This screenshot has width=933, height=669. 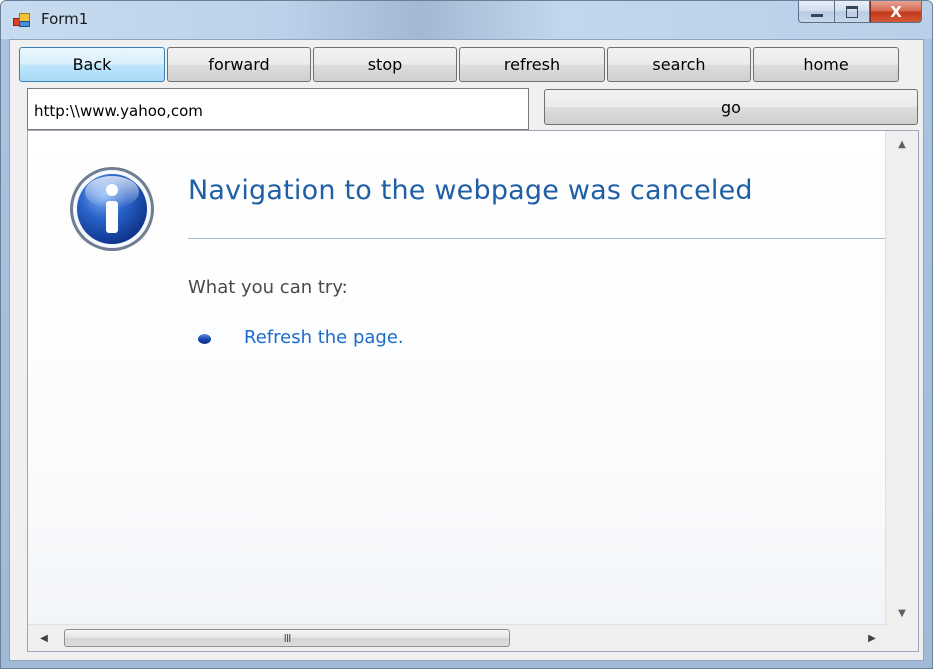 I want to click on refresh-button: refresh, so click(x=532, y=64).